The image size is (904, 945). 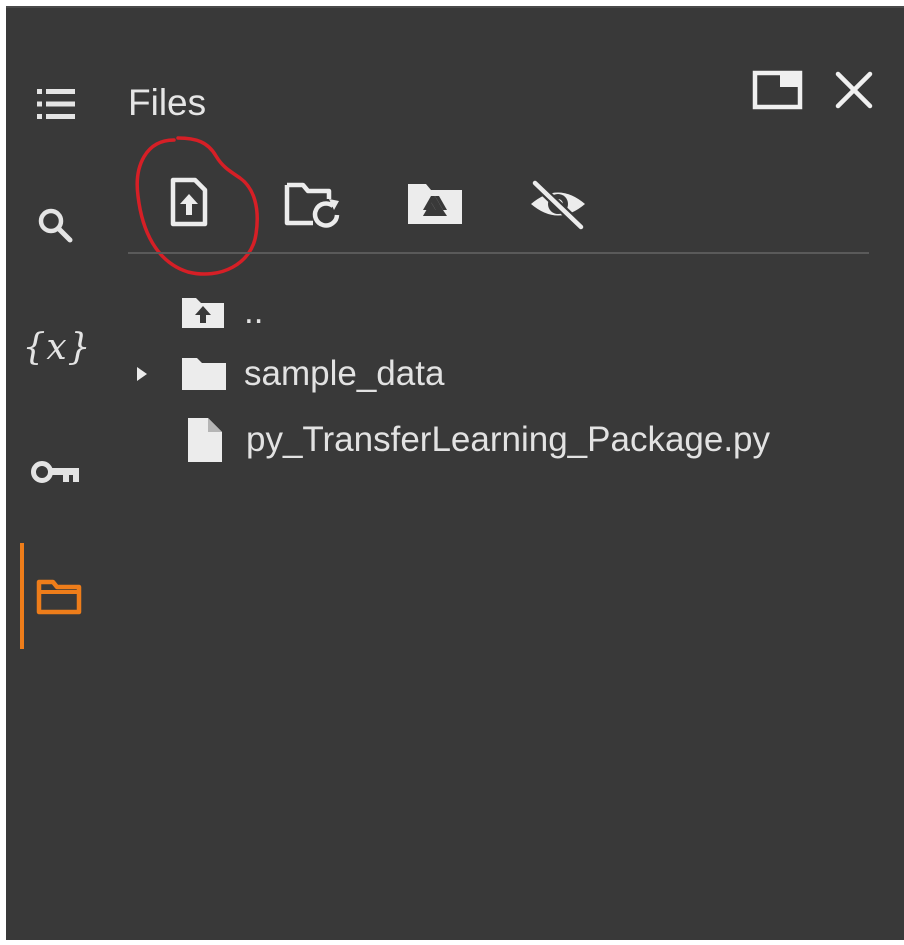 I want to click on list-item: sample_data, so click(x=287, y=374).